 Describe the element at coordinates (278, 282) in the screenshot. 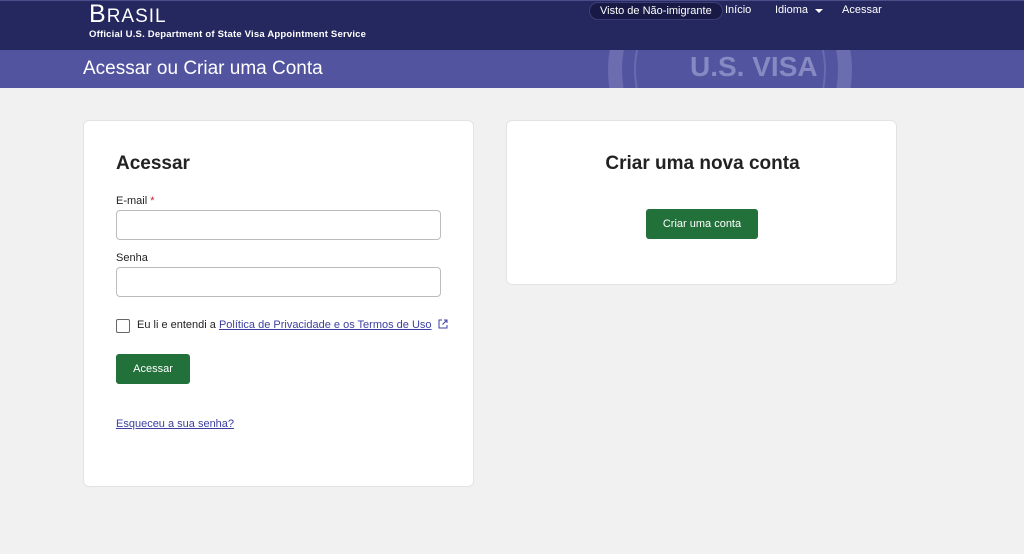

I see `password-field` at that location.